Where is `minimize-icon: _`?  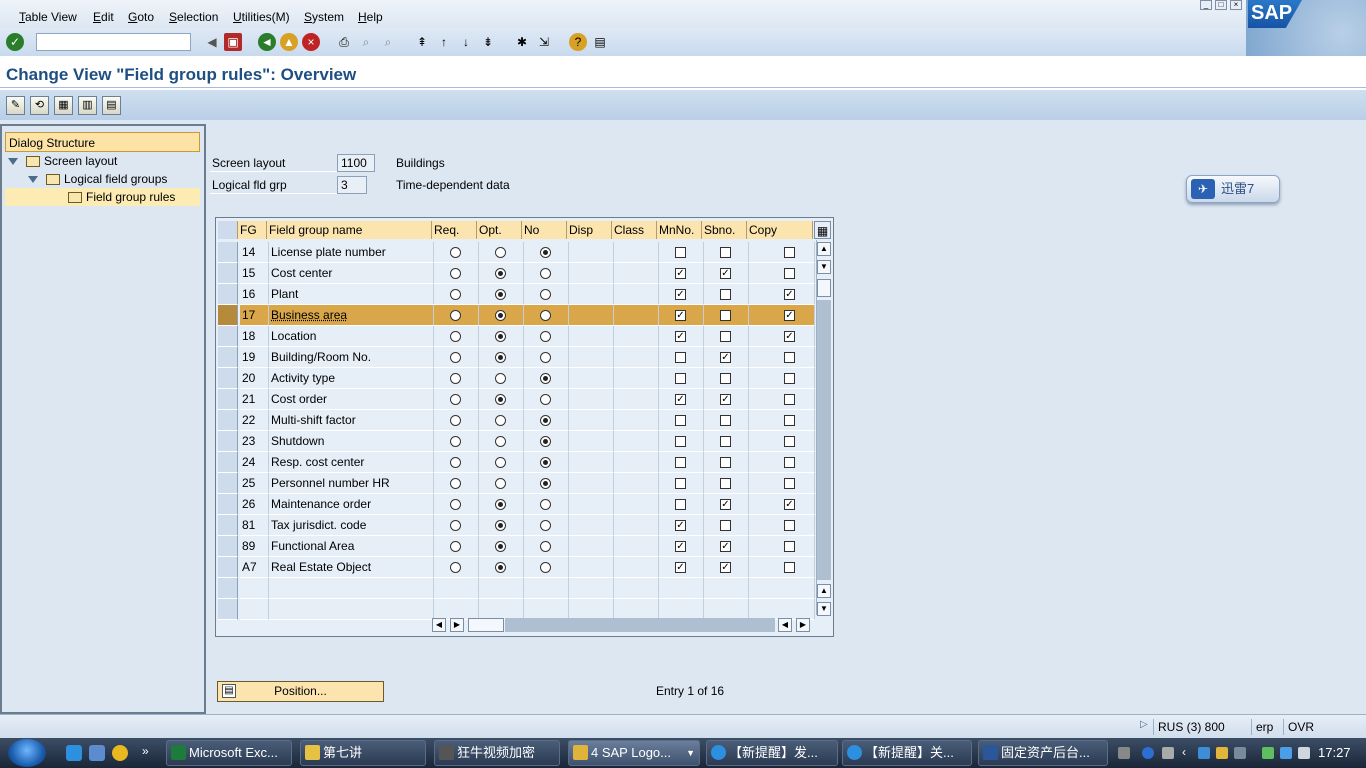
minimize-icon: _ is located at coordinates (1206, 5).